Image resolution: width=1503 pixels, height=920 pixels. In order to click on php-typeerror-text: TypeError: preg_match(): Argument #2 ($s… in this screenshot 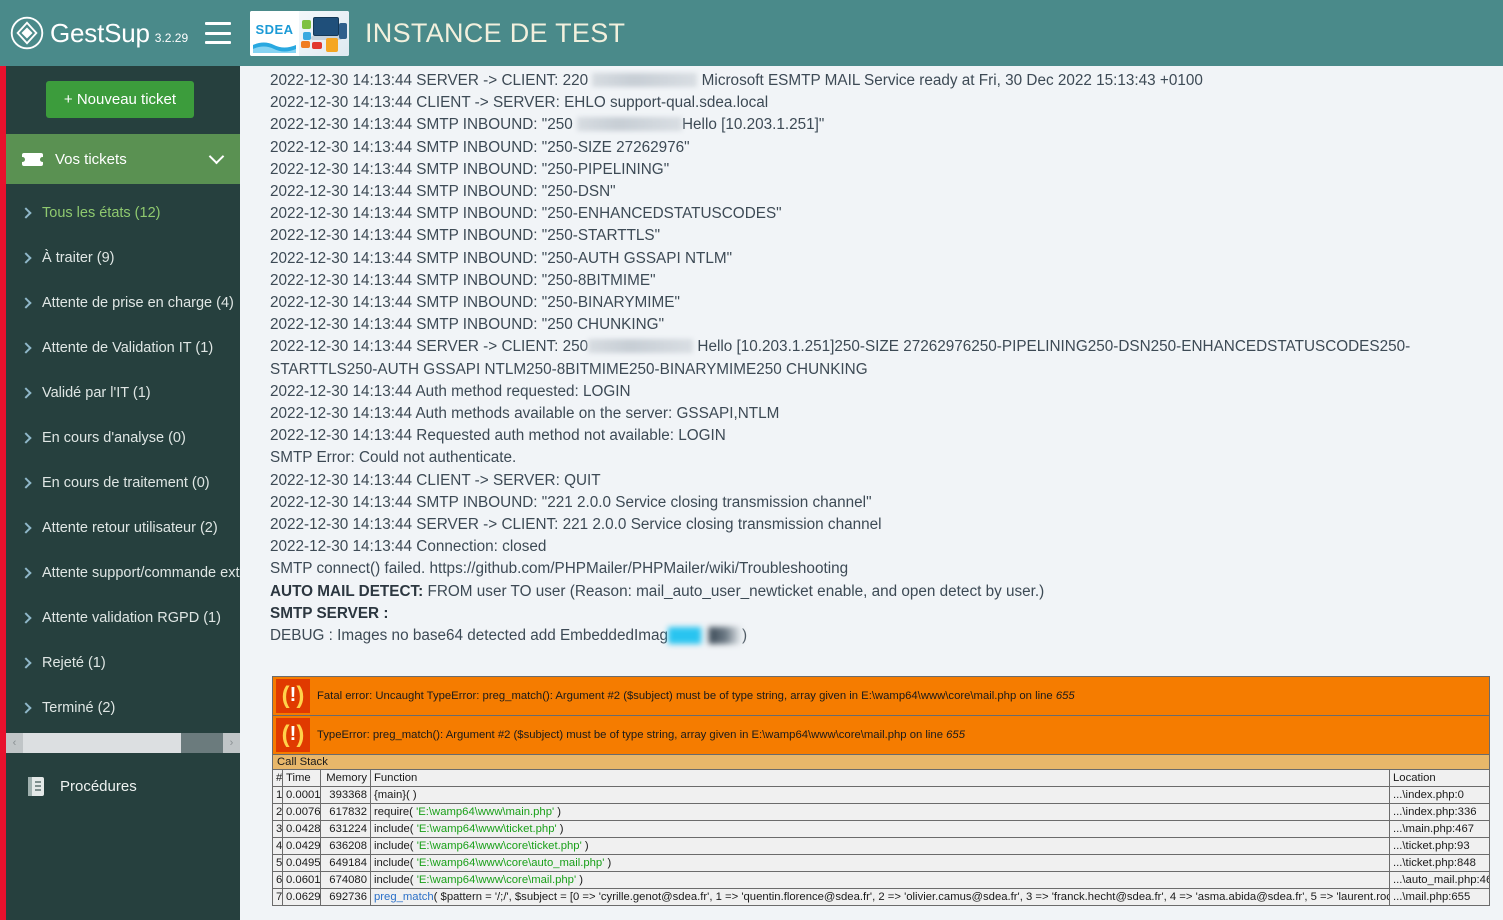, I will do `click(641, 735)`.